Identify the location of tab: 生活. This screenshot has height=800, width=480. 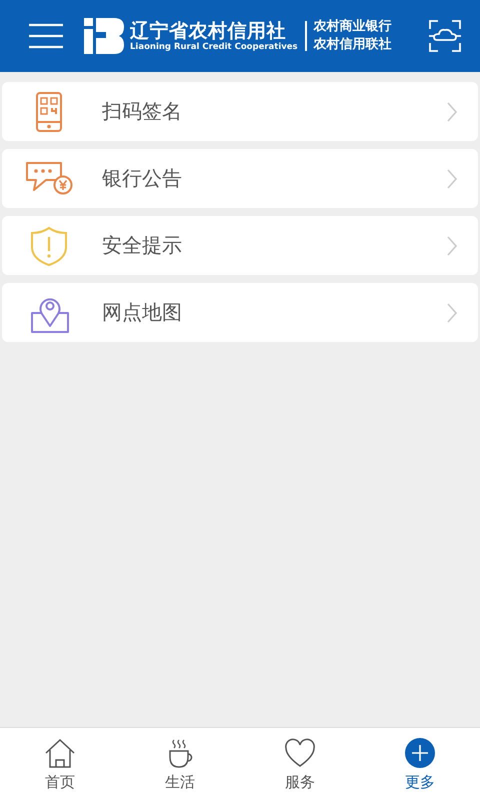
(180, 764).